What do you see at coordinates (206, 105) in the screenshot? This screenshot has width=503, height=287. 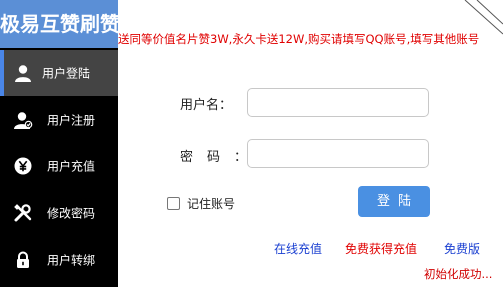 I see `username-label: 用户名：` at bounding box center [206, 105].